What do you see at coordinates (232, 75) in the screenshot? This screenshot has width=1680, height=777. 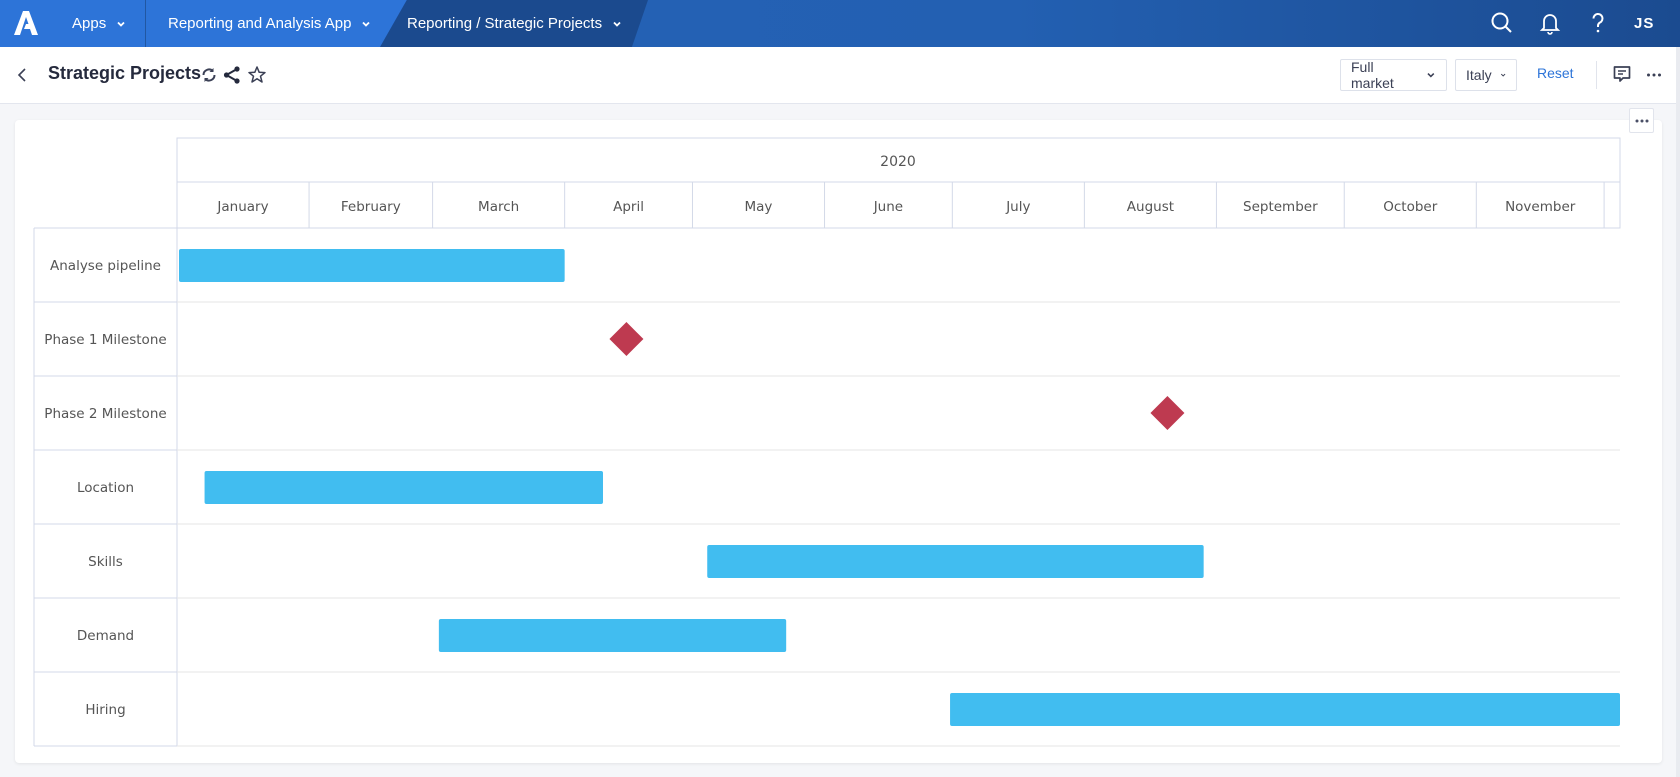 I see `share-icon` at bounding box center [232, 75].